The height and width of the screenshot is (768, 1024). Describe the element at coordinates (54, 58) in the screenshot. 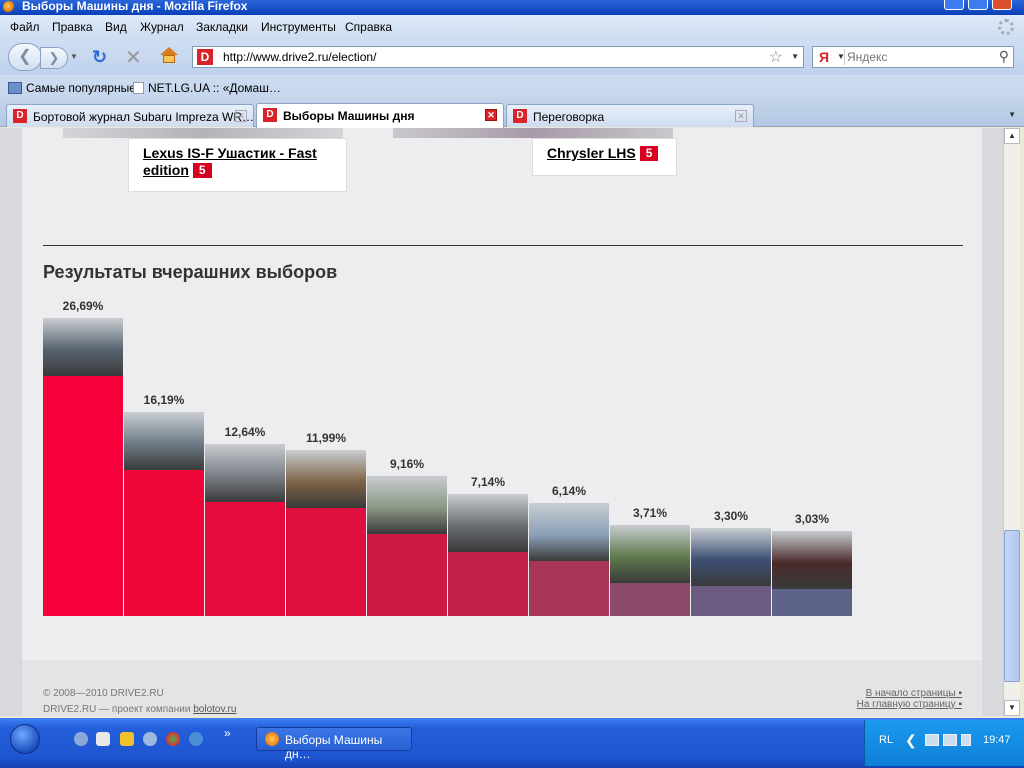

I see `forward-button: ❯` at that location.